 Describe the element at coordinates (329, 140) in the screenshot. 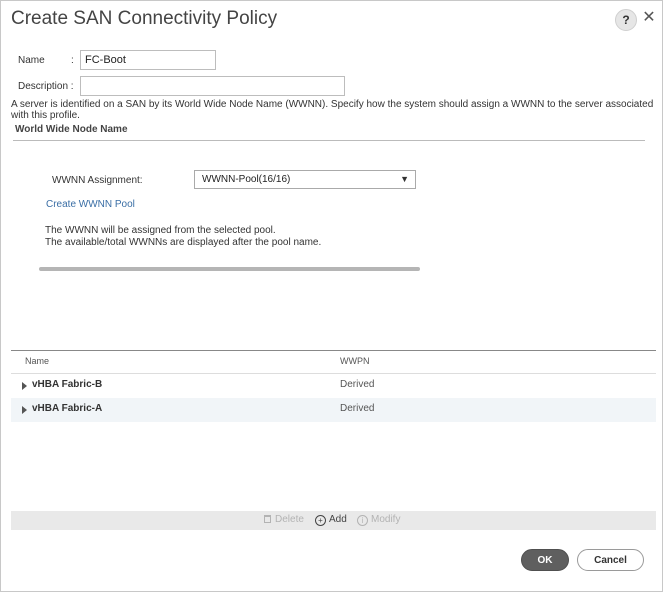

I see `section-divider` at that location.